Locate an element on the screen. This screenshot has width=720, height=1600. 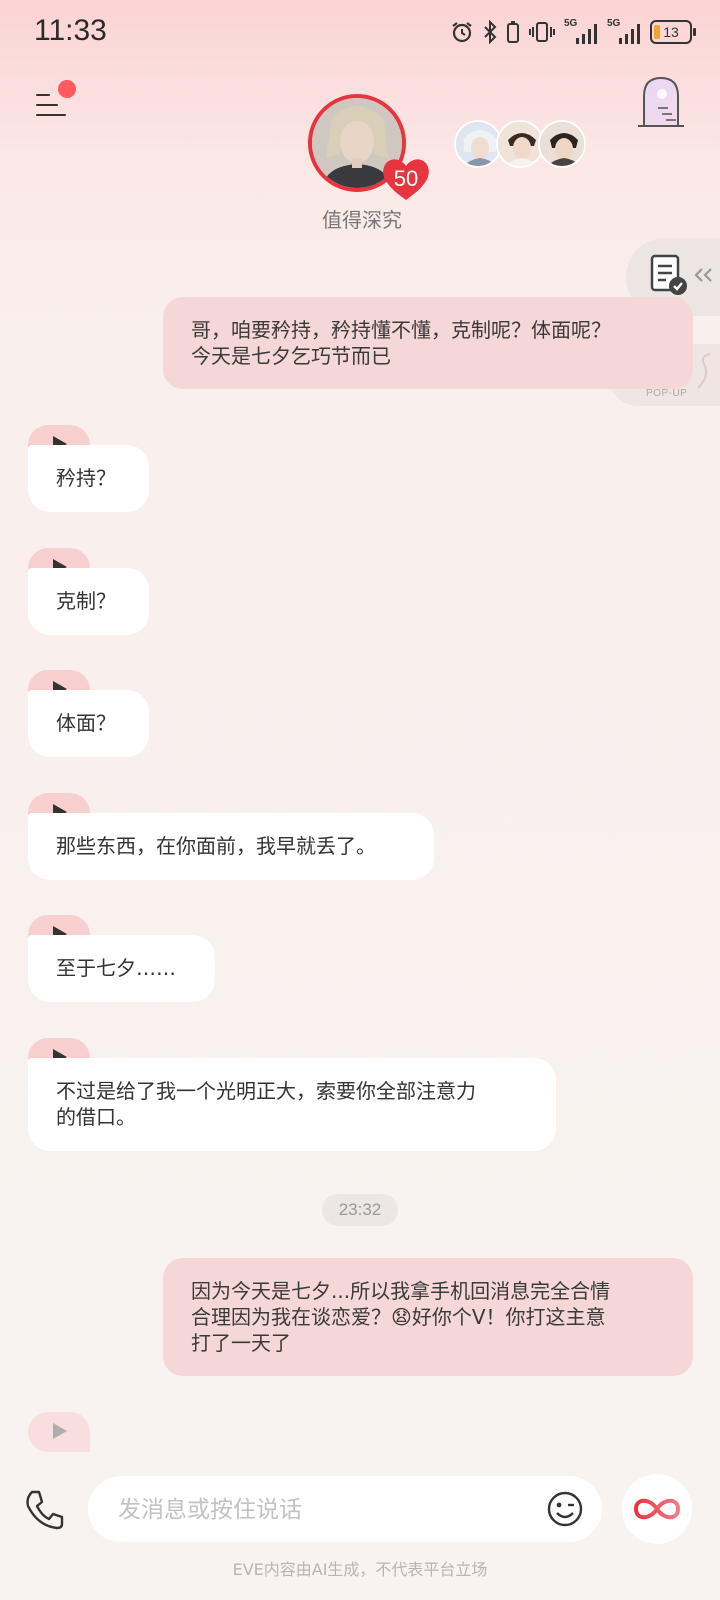
message-text: 不过是给了我一个光明正大，索要你全部注意力 的借口。 is located at coordinates (266, 1104).